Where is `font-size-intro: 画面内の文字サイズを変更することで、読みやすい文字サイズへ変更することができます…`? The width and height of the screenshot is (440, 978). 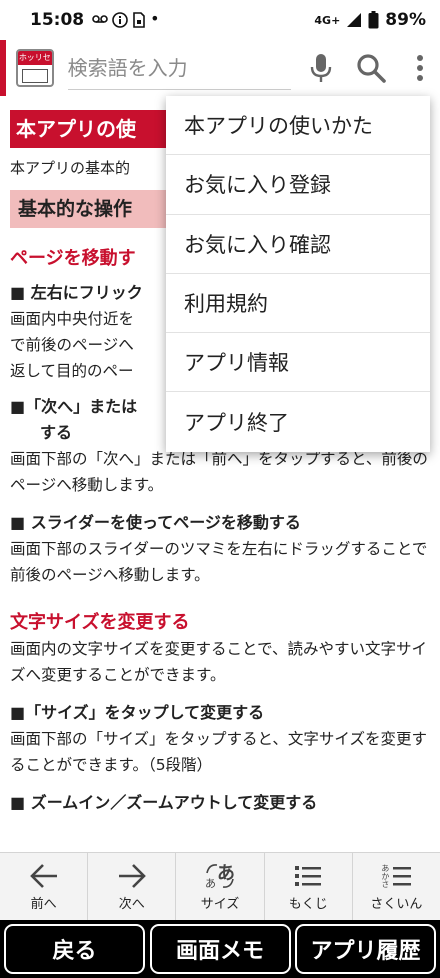
font-size-intro: 画面内の文字サイズを変更することで、読みやすい文字サイズへ変更することができます… is located at coordinates (218, 662).